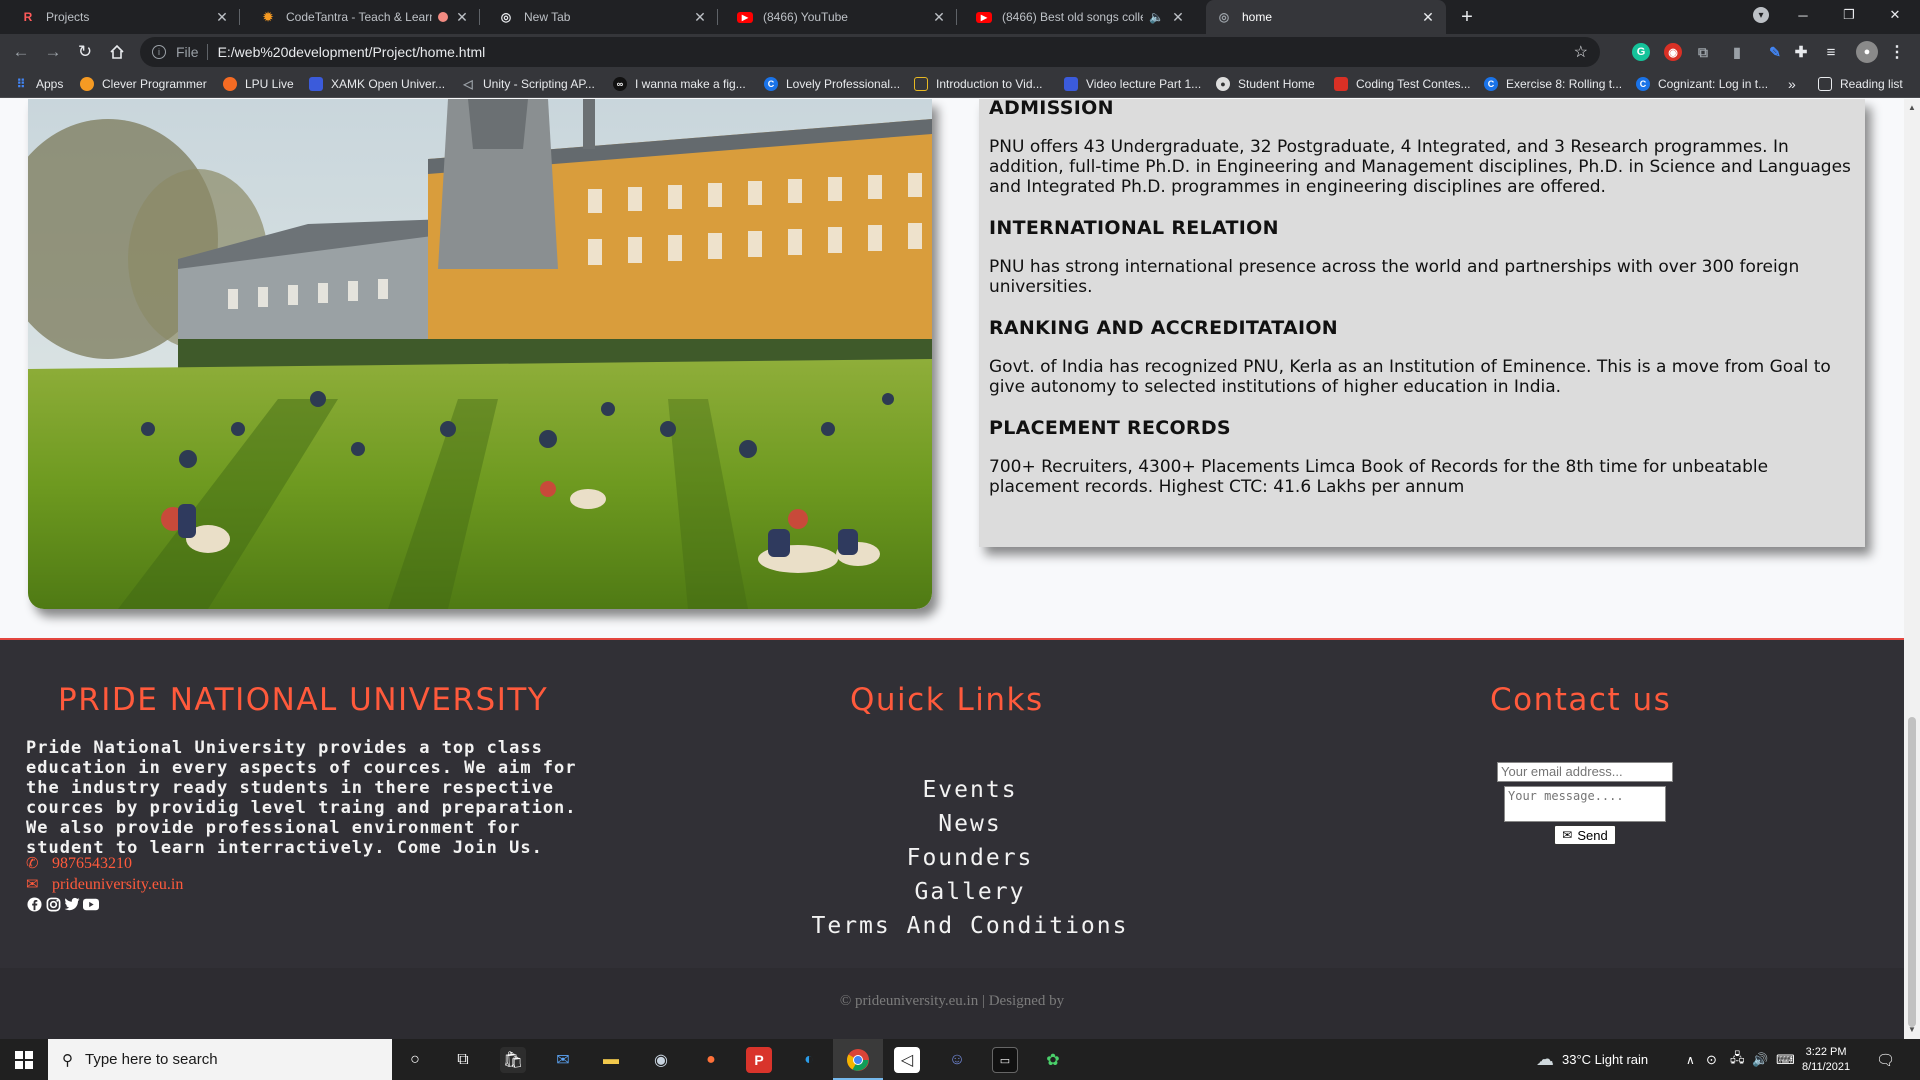 This screenshot has width=1920, height=1080. Describe the element at coordinates (415, 1060) in the screenshot. I see `cortana-icon: ○` at that location.